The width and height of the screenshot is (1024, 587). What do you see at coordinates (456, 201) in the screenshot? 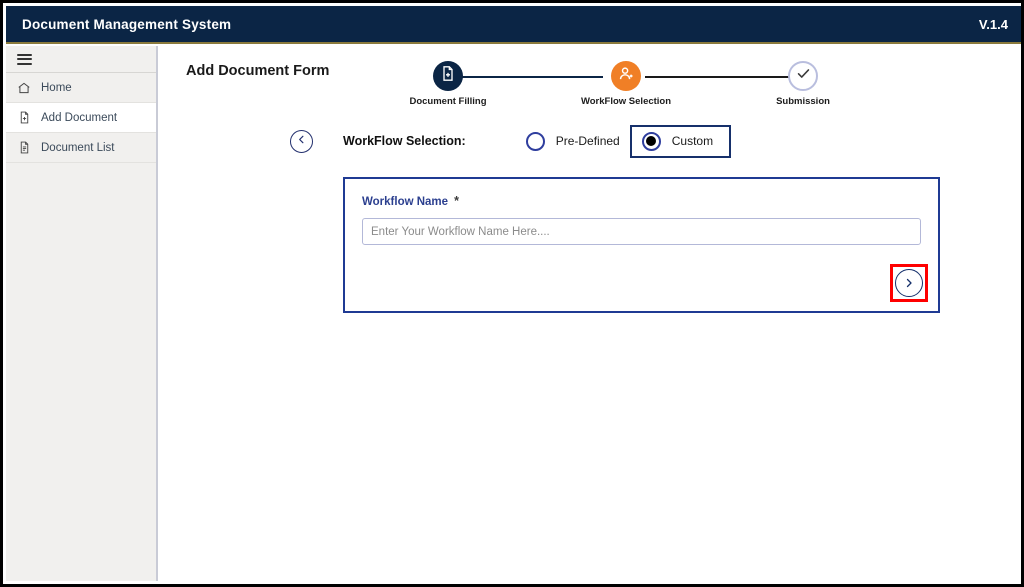
I see `required-marker: *` at bounding box center [456, 201].